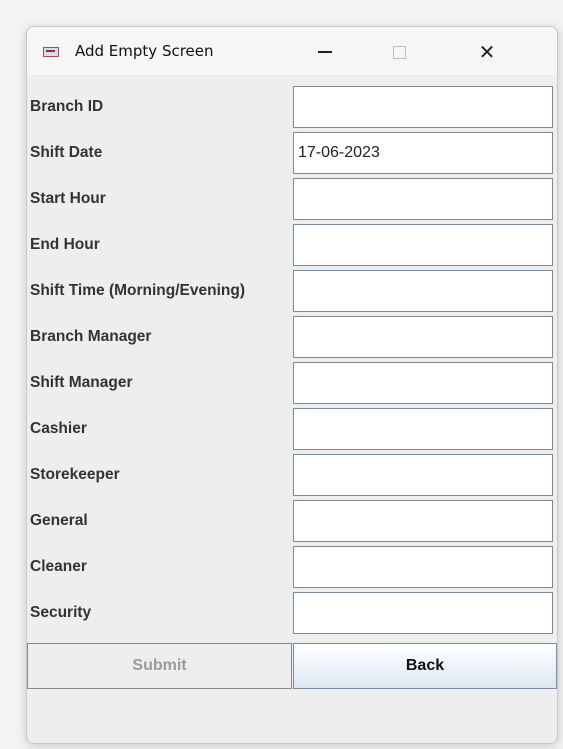  I want to click on end-hour-input, so click(423, 245).